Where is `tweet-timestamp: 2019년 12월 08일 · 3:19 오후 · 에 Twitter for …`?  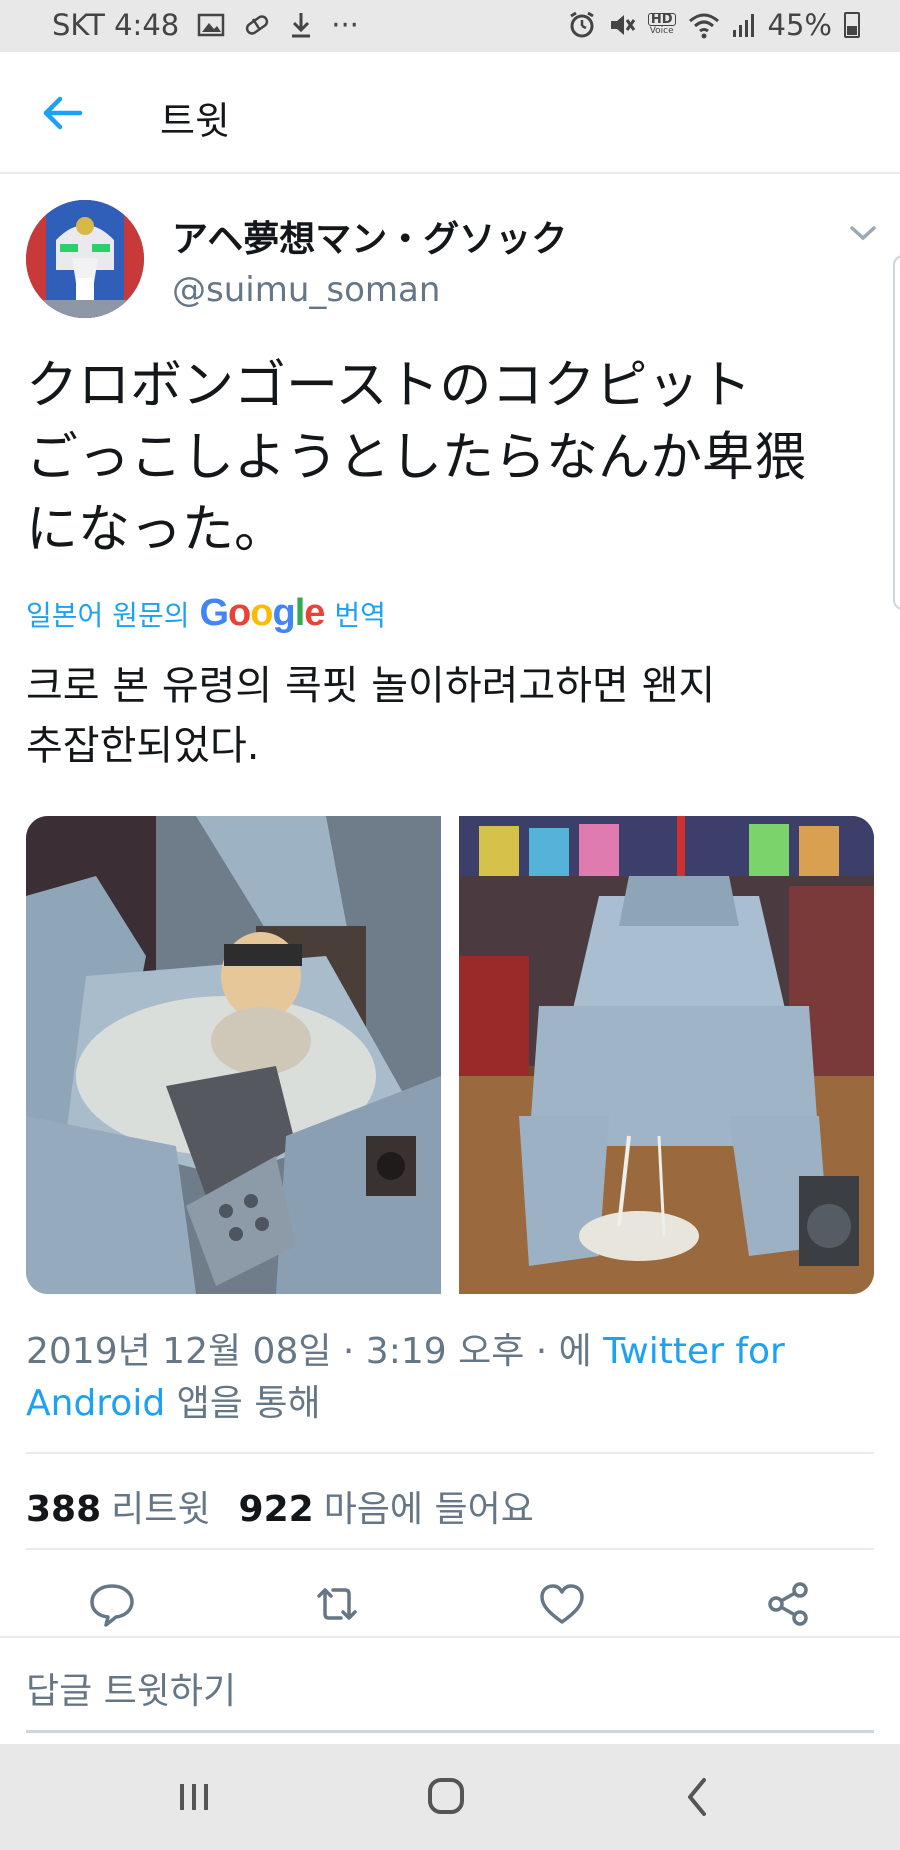 tweet-timestamp: 2019년 12월 08일 · 3:19 오후 · 에 Twitter for … is located at coordinates (450, 1378).